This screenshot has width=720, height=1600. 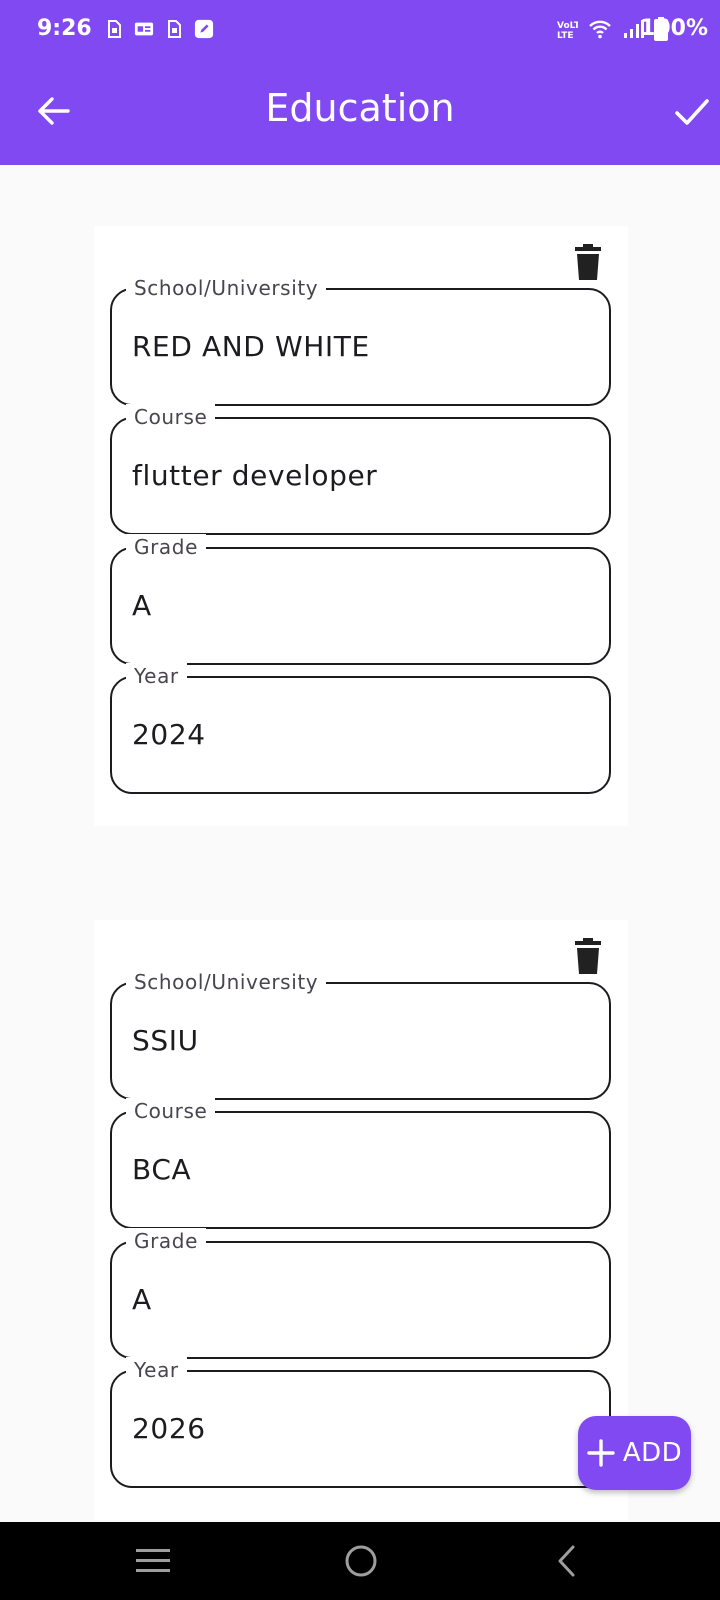 I want to click on home-button, so click(x=361, y=1561).